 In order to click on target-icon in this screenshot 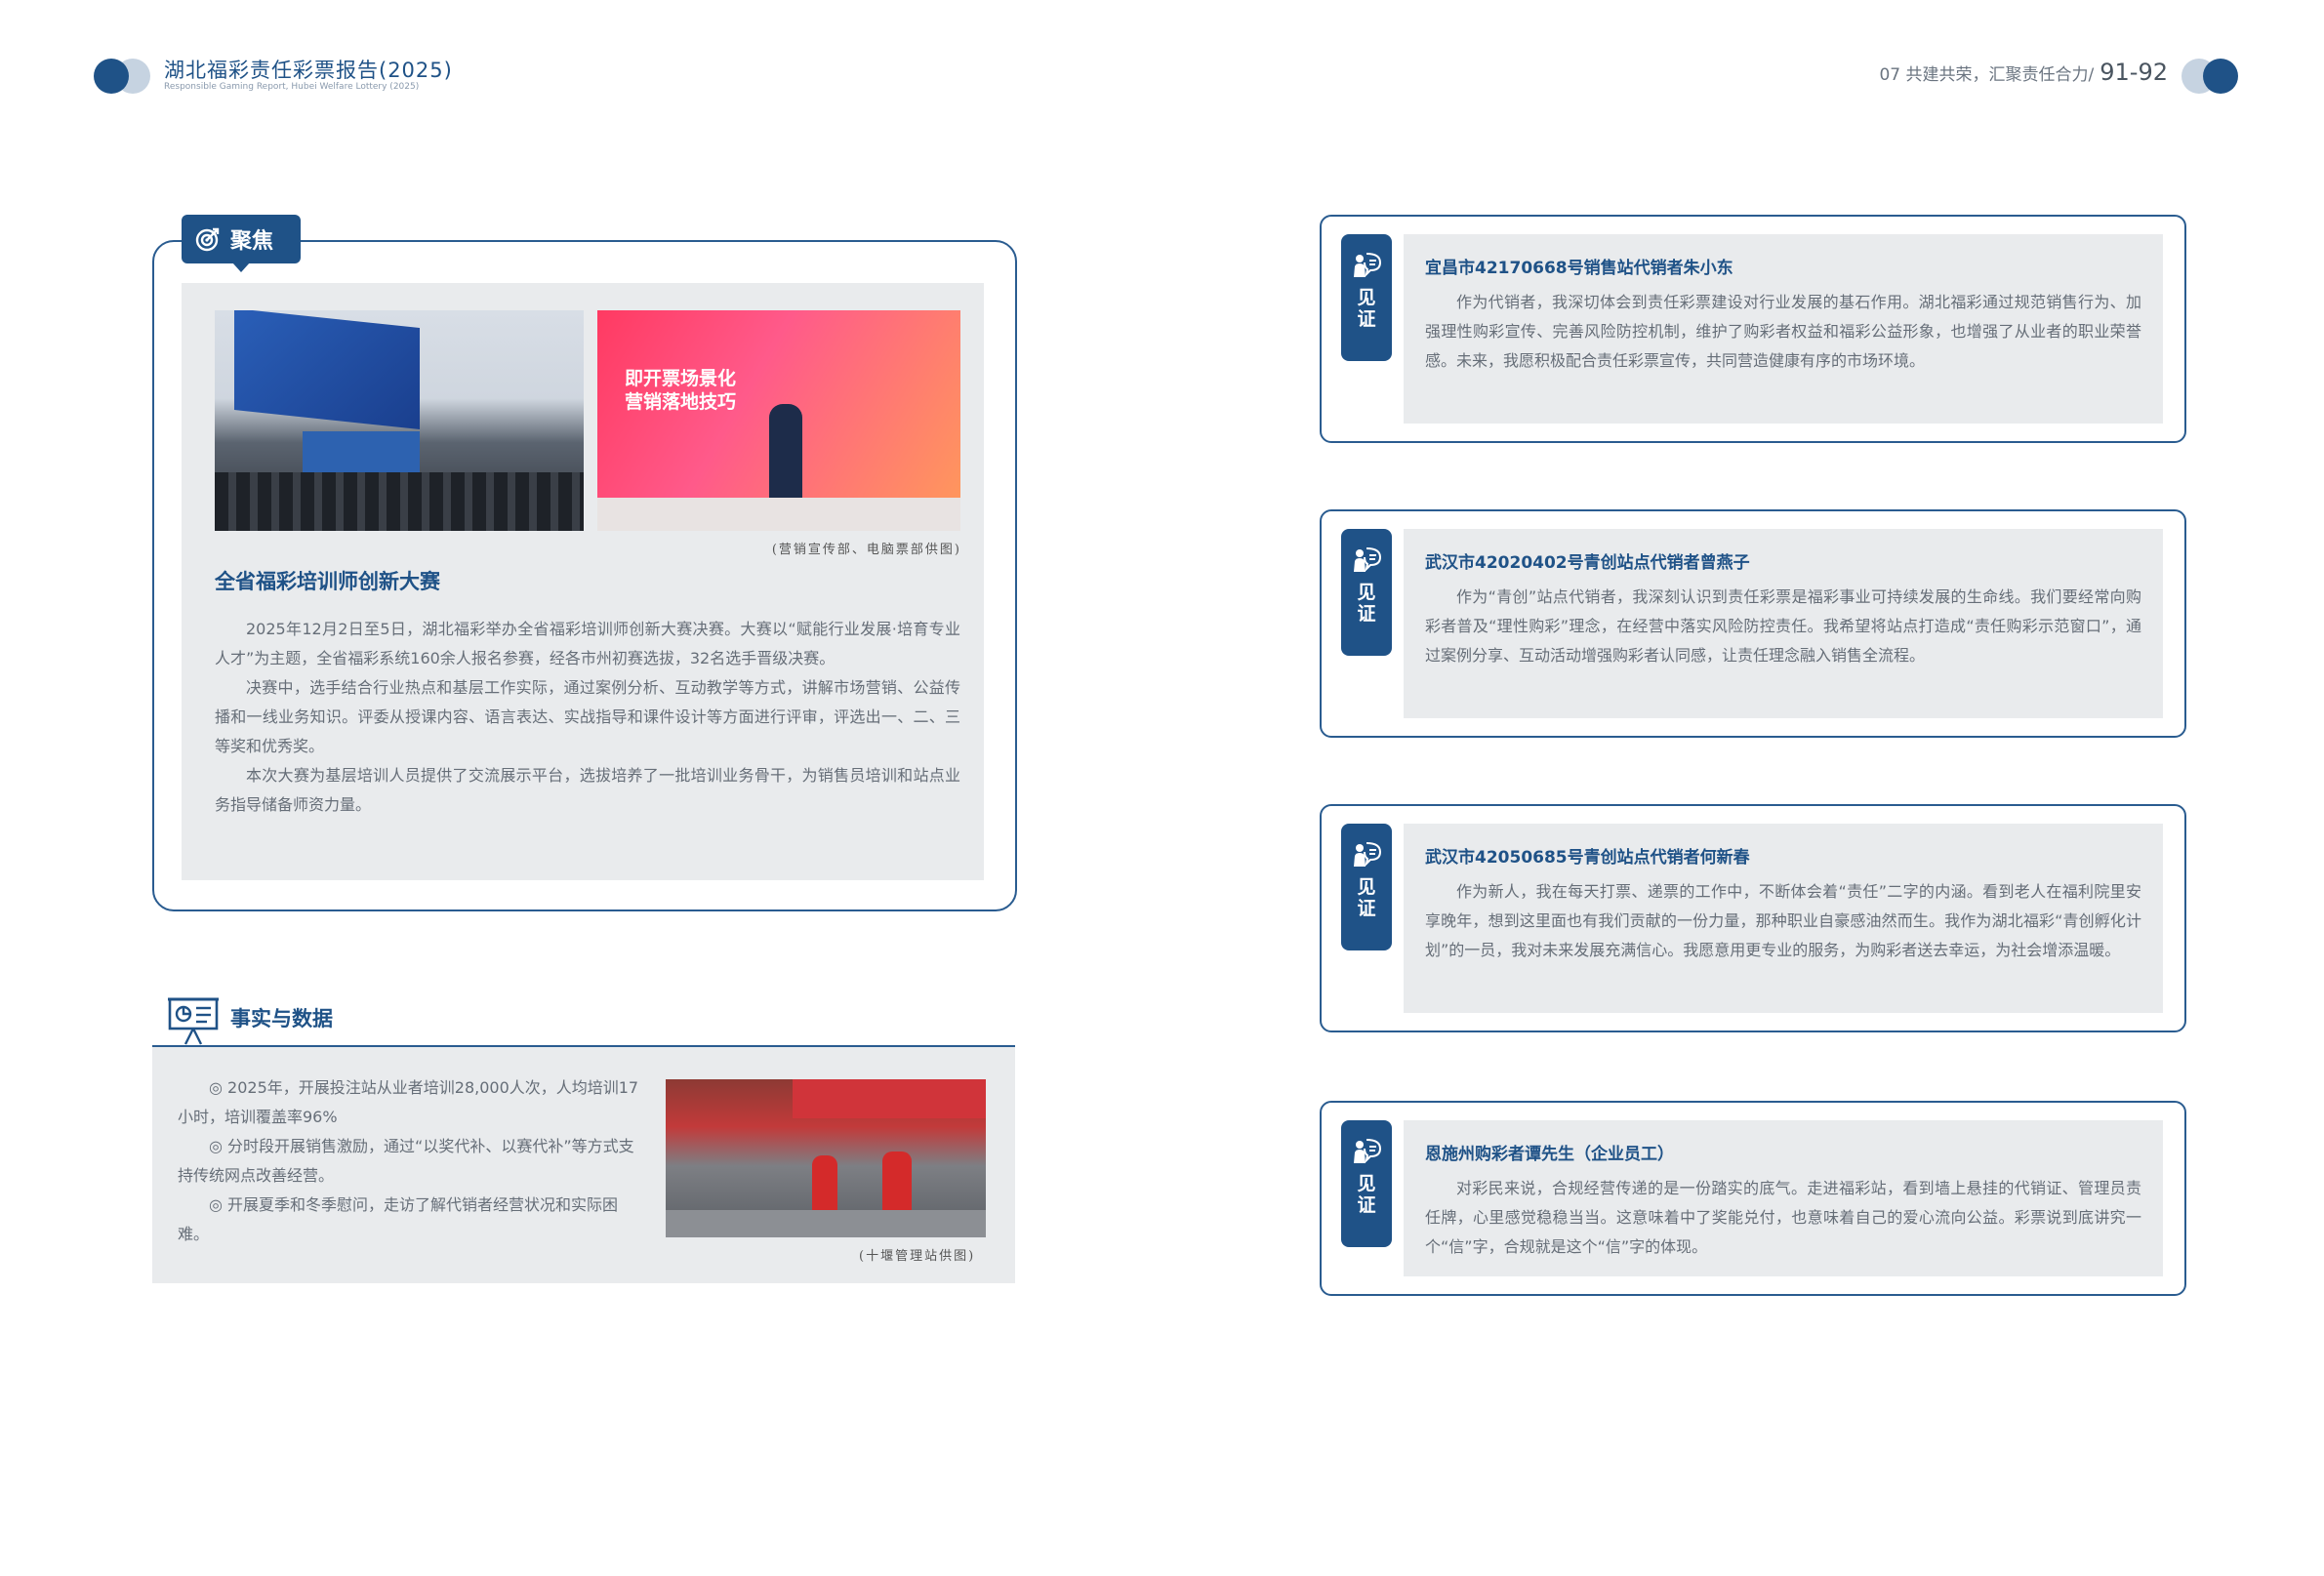, I will do `click(208, 239)`.